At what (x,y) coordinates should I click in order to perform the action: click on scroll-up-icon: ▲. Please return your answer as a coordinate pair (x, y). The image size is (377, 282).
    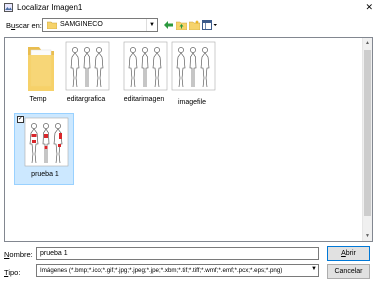
    Looking at the image, I should click on (367, 43).